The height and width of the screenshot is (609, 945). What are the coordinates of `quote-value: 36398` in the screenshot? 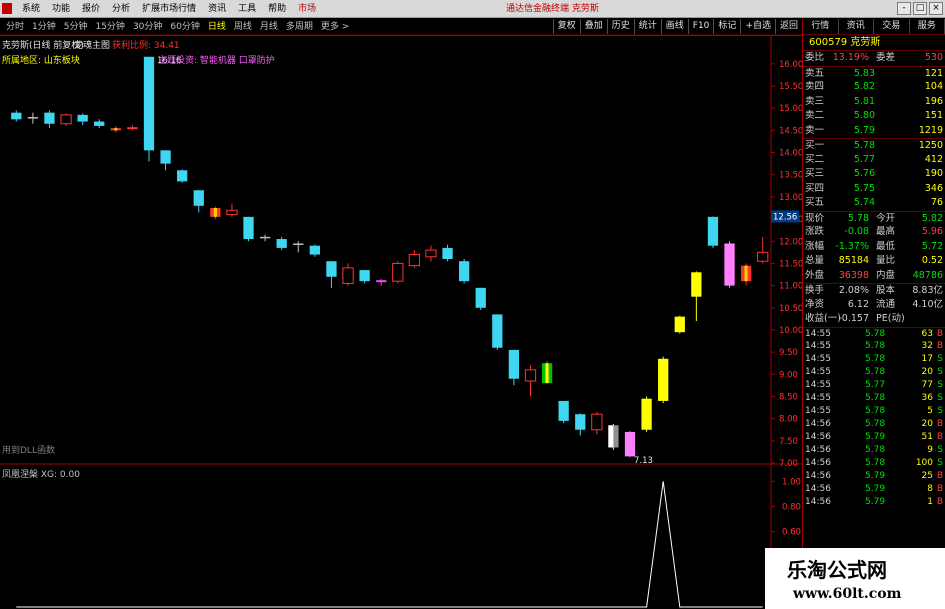 It's located at (853, 275).